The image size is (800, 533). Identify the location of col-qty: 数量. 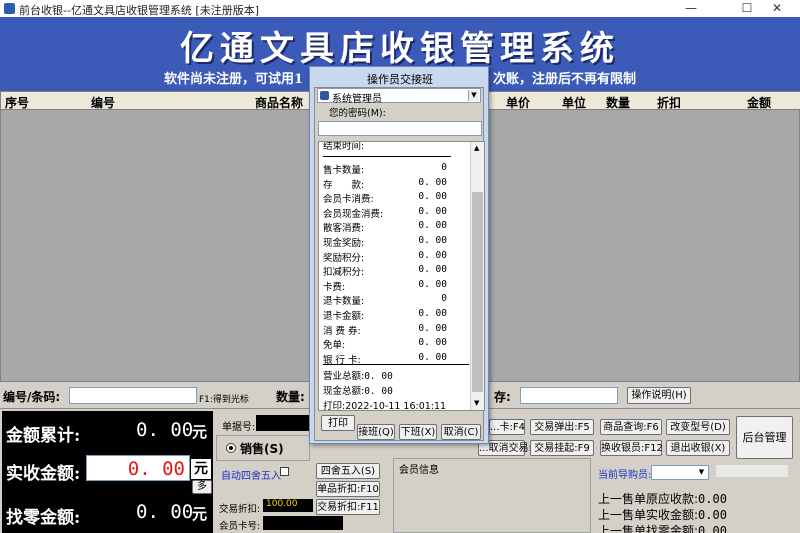
(618, 103).